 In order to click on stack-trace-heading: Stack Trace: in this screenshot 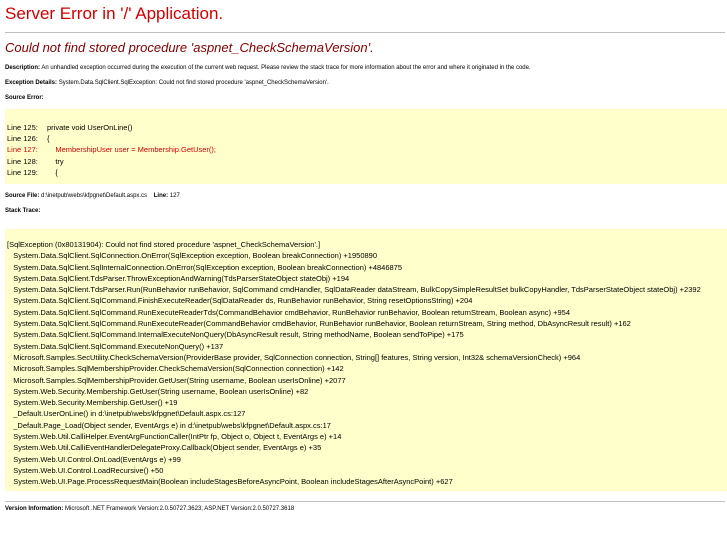, I will do `click(363, 211)`.